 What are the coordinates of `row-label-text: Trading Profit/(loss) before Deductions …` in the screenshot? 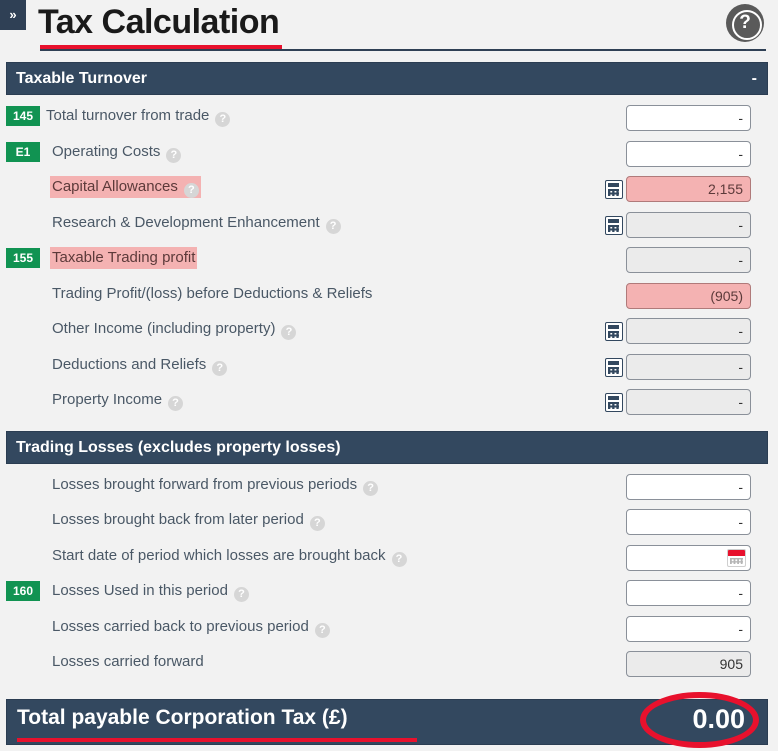 It's located at (212, 293).